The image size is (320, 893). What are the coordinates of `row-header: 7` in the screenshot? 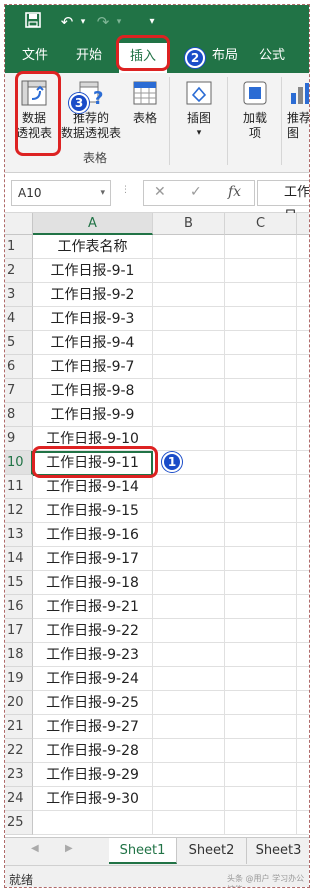 It's located at (19, 391).